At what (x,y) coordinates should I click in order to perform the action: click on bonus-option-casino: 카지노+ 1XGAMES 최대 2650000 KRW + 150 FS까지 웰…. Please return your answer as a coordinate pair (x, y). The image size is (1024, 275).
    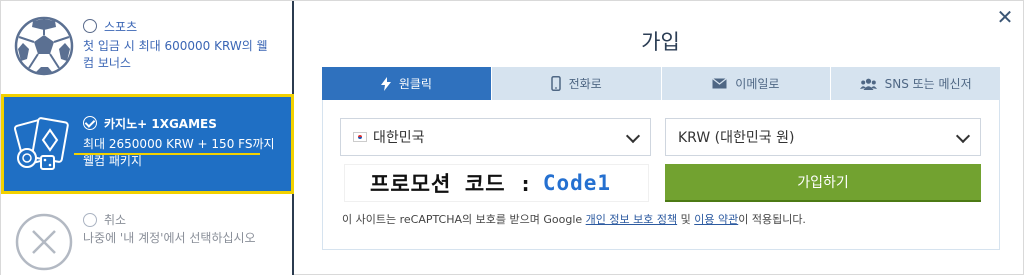
    Looking at the image, I should click on (147, 144).